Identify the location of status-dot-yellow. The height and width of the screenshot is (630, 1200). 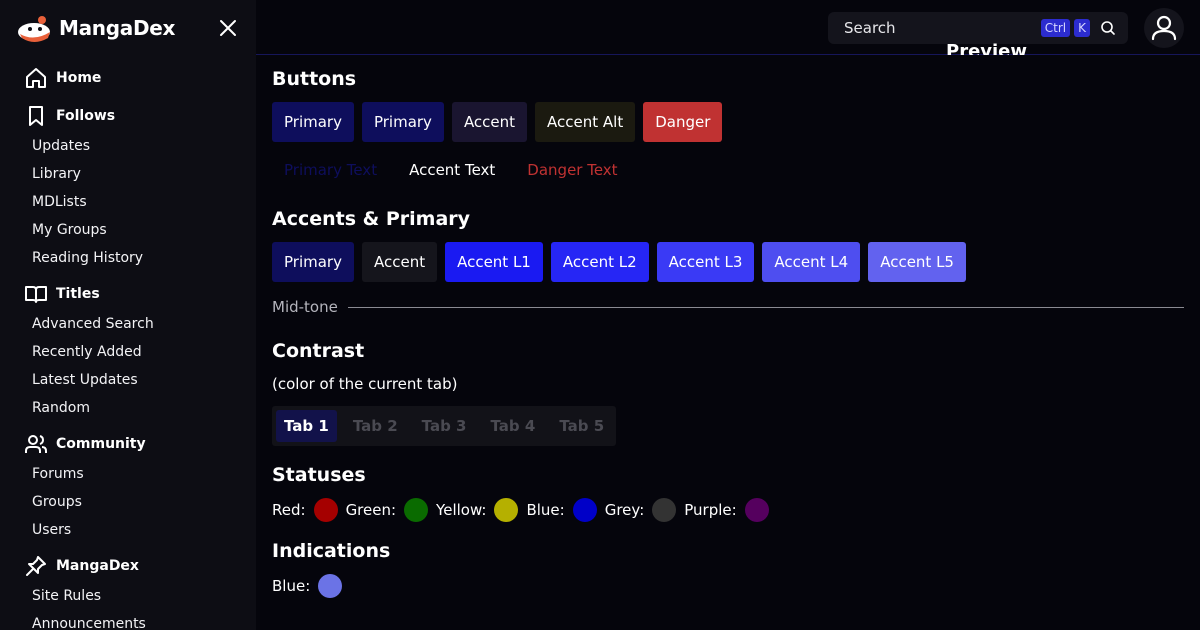
(506, 510).